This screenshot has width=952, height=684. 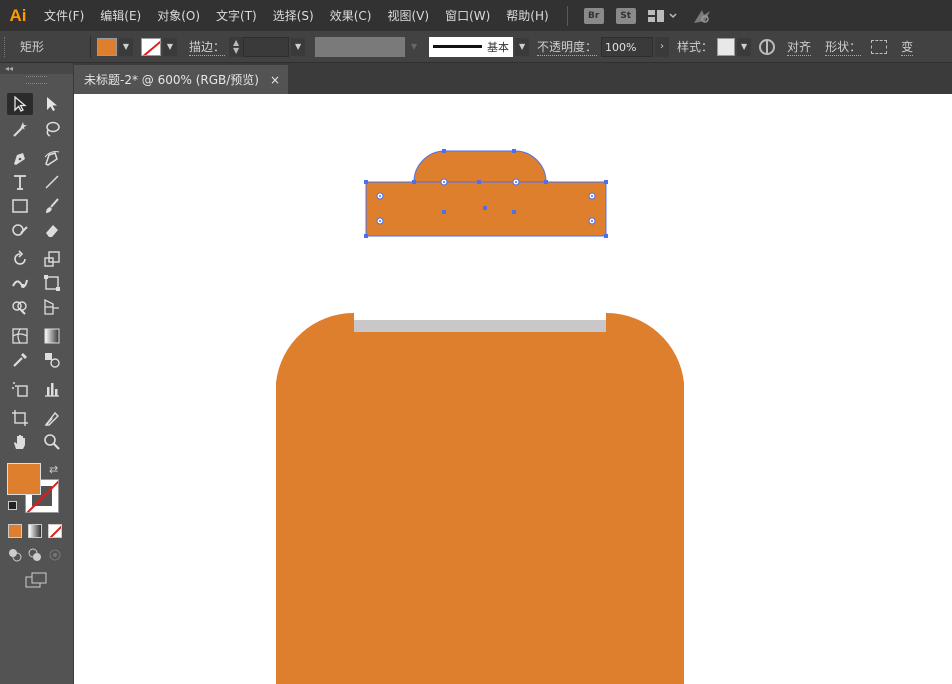 What do you see at coordinates (52, 206) in the screenshot?
I see `paintbrush-icon` at bounding box center [52, 206].